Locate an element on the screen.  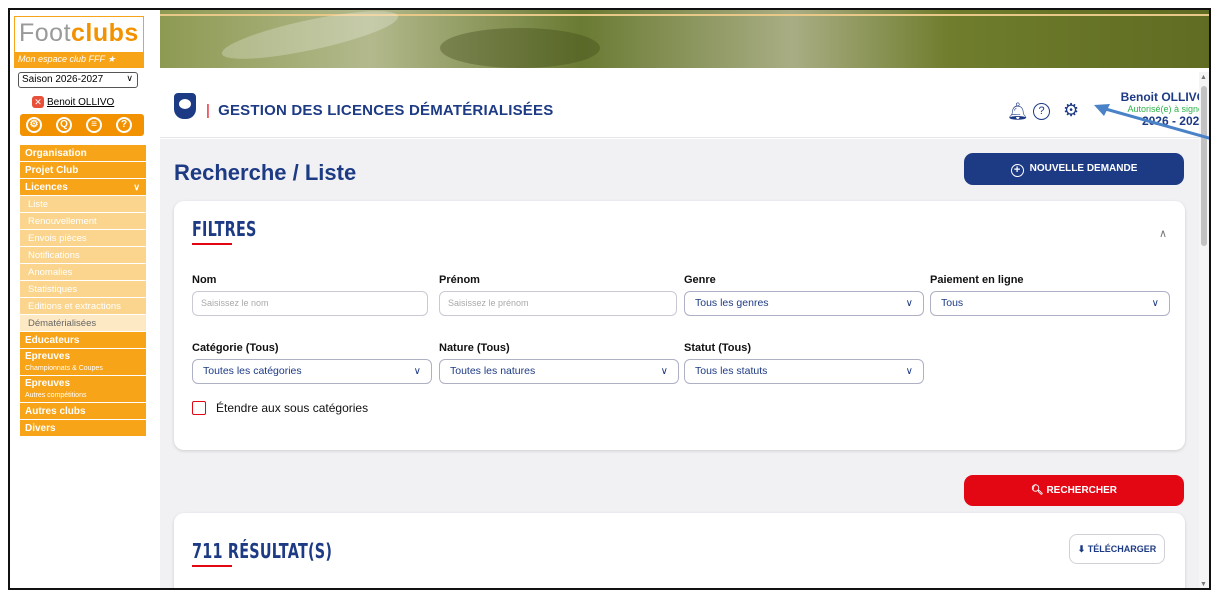
document-icon: ≡ is located at coordinates (94, 125).